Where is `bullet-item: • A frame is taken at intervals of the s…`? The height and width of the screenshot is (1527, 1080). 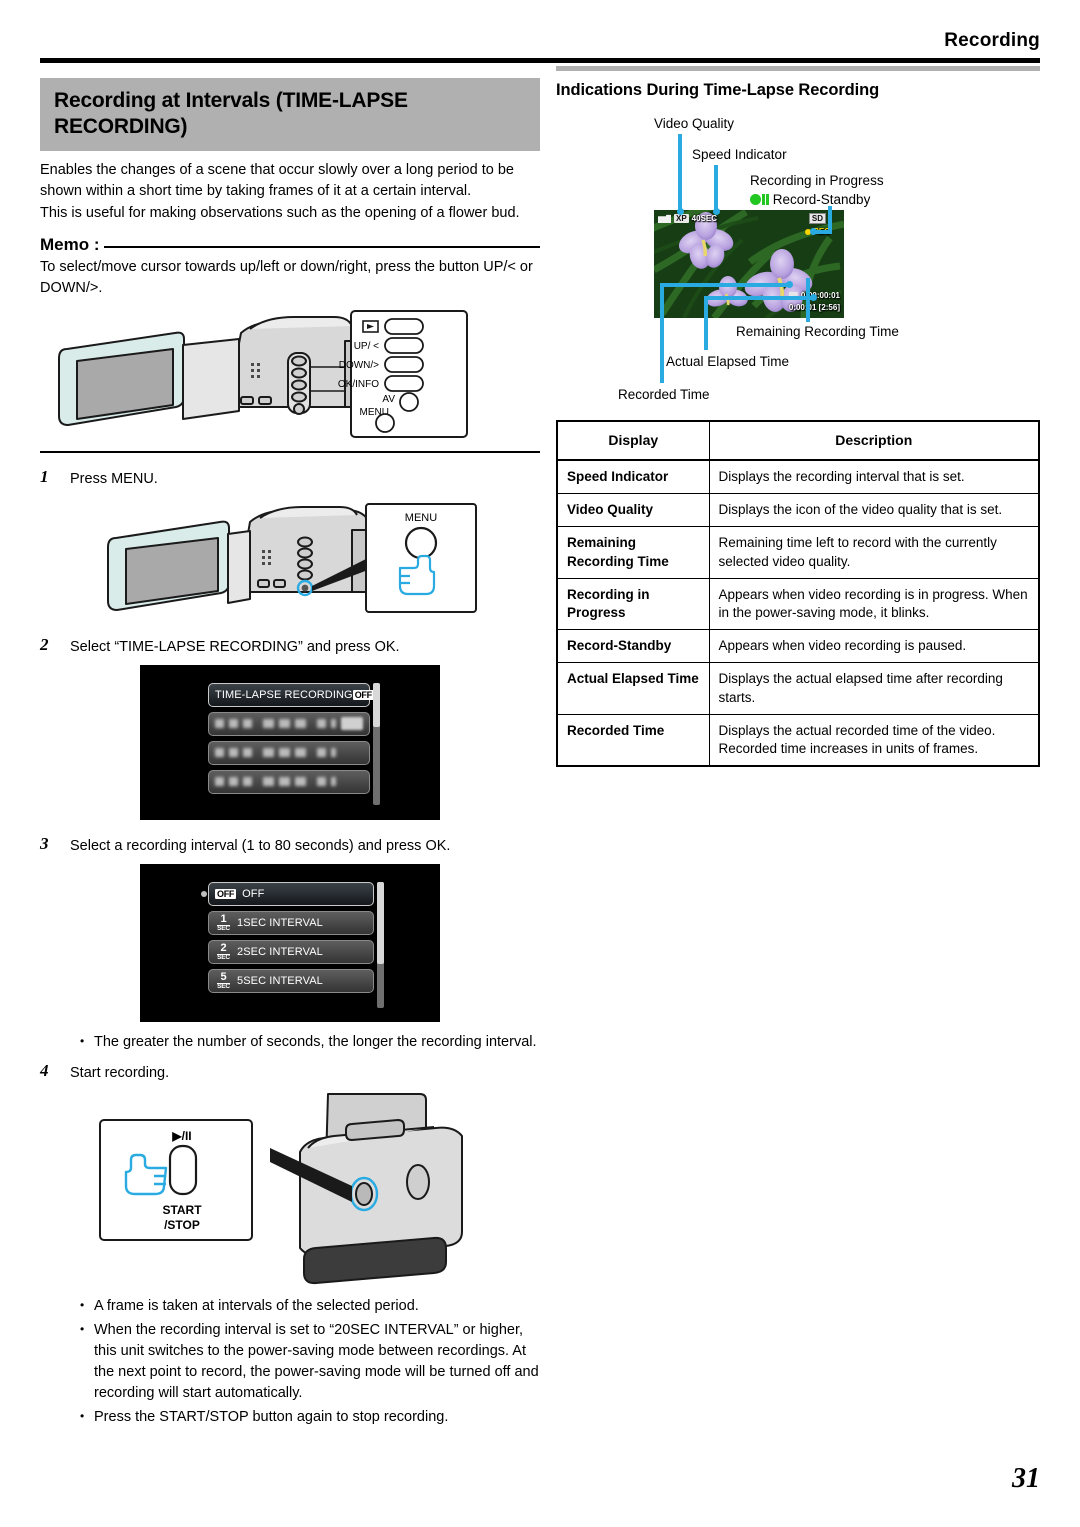
bullet-item: • A frame is taken at intervals of the s… is located at coordinates (310, 1306).